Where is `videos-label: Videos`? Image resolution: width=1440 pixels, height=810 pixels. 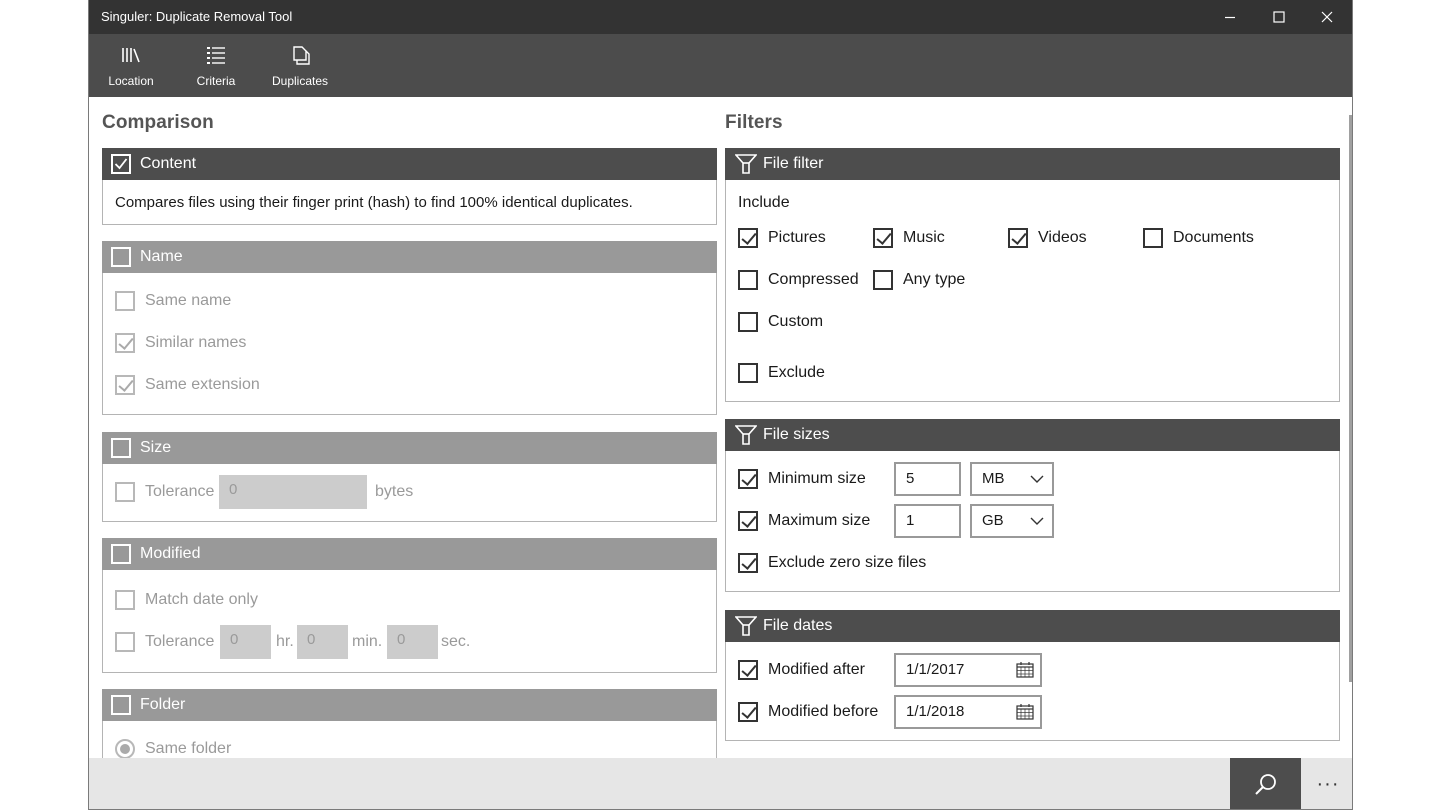 videos-label: Videos is located at coordinates (1062, 237).